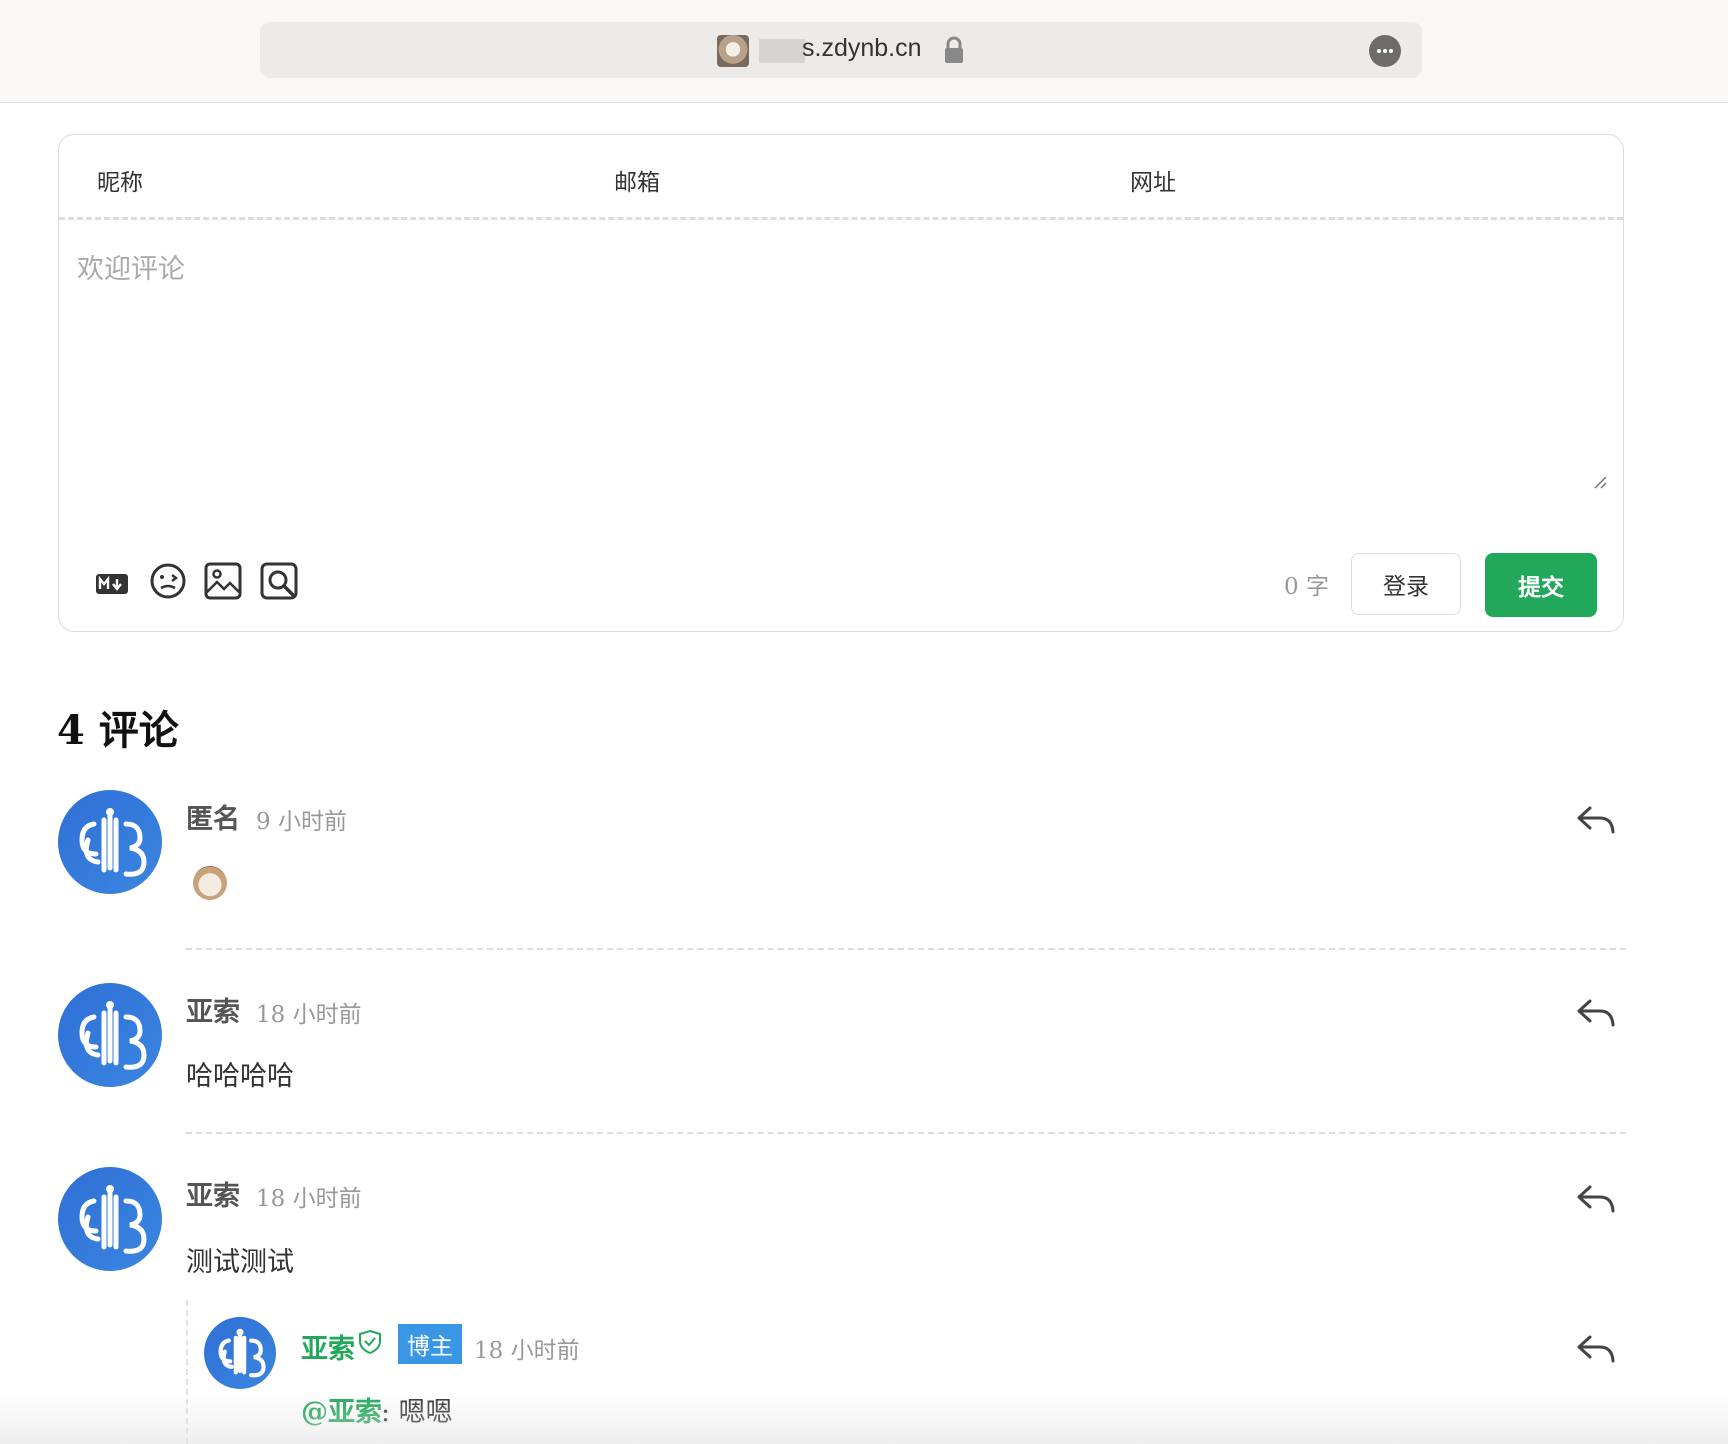 This screenshot has width=1728, height=1444. Describe the element at coordinates (240, 1262) in the screenshot. I see `comment-body: 测试测试` at that location.